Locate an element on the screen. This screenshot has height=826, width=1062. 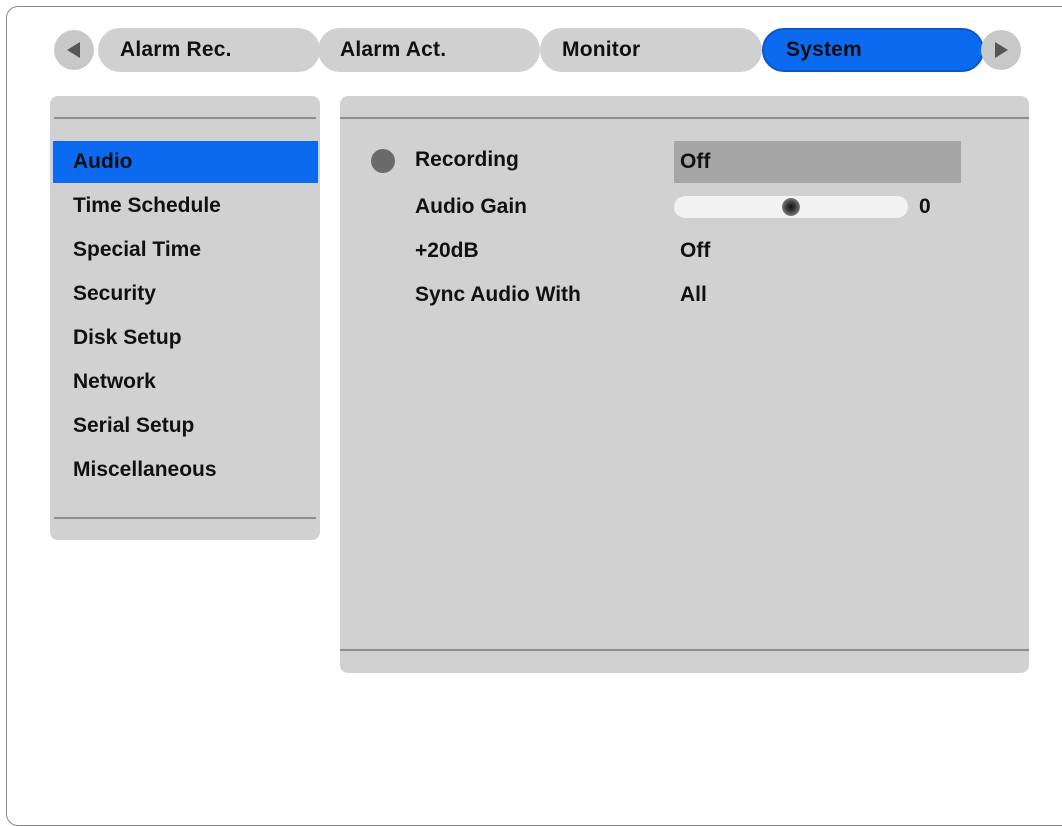
tab-alarm-rec: Alarm Rec. is located at coordinates (209, 50).